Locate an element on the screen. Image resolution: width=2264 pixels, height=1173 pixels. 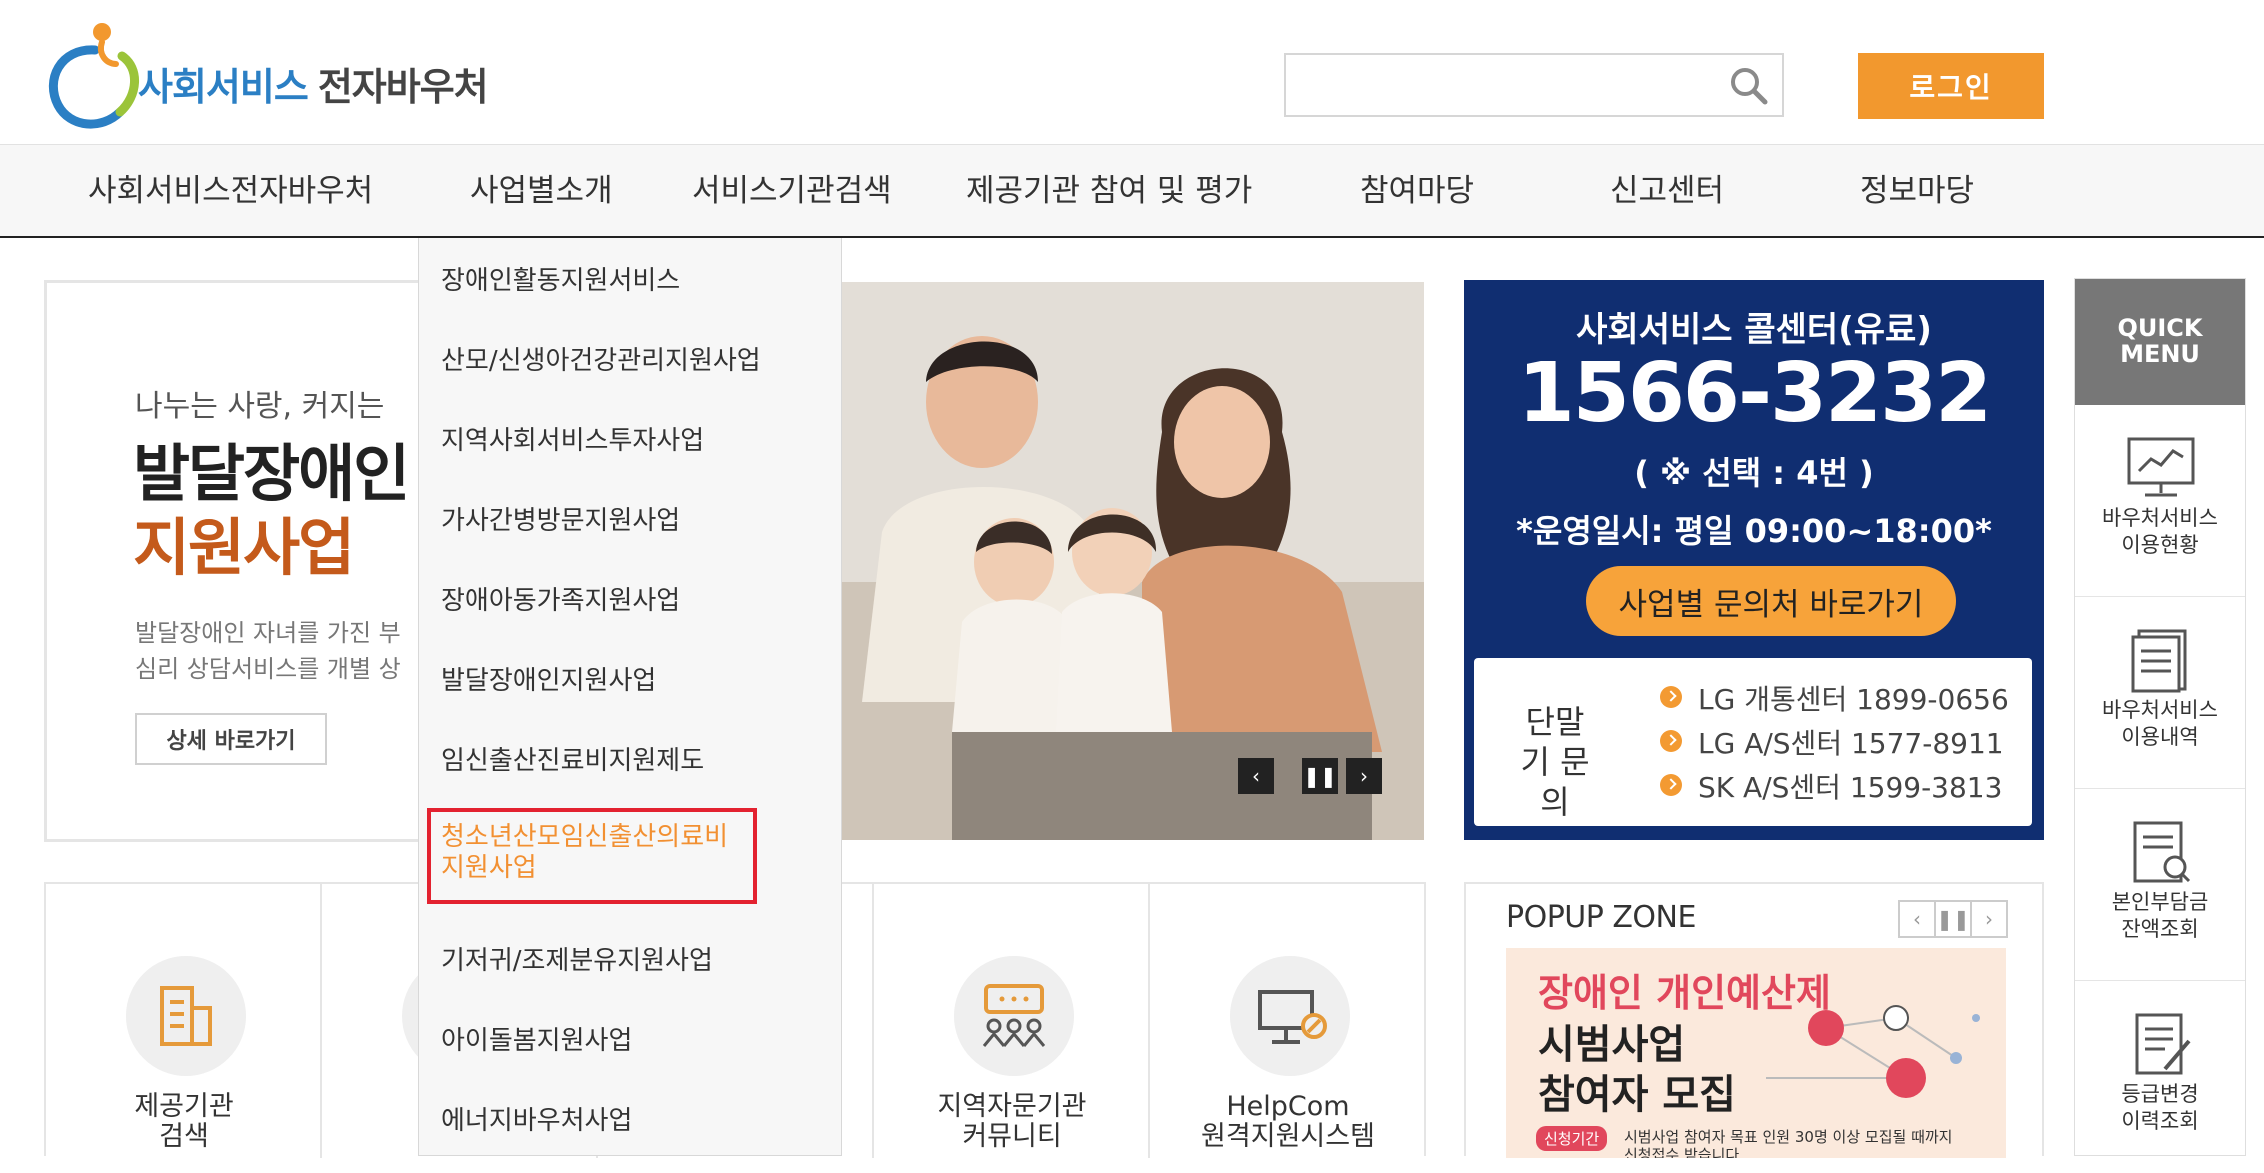
popup-pause-button: ❚❚ is located at coordinates (1953, 919).